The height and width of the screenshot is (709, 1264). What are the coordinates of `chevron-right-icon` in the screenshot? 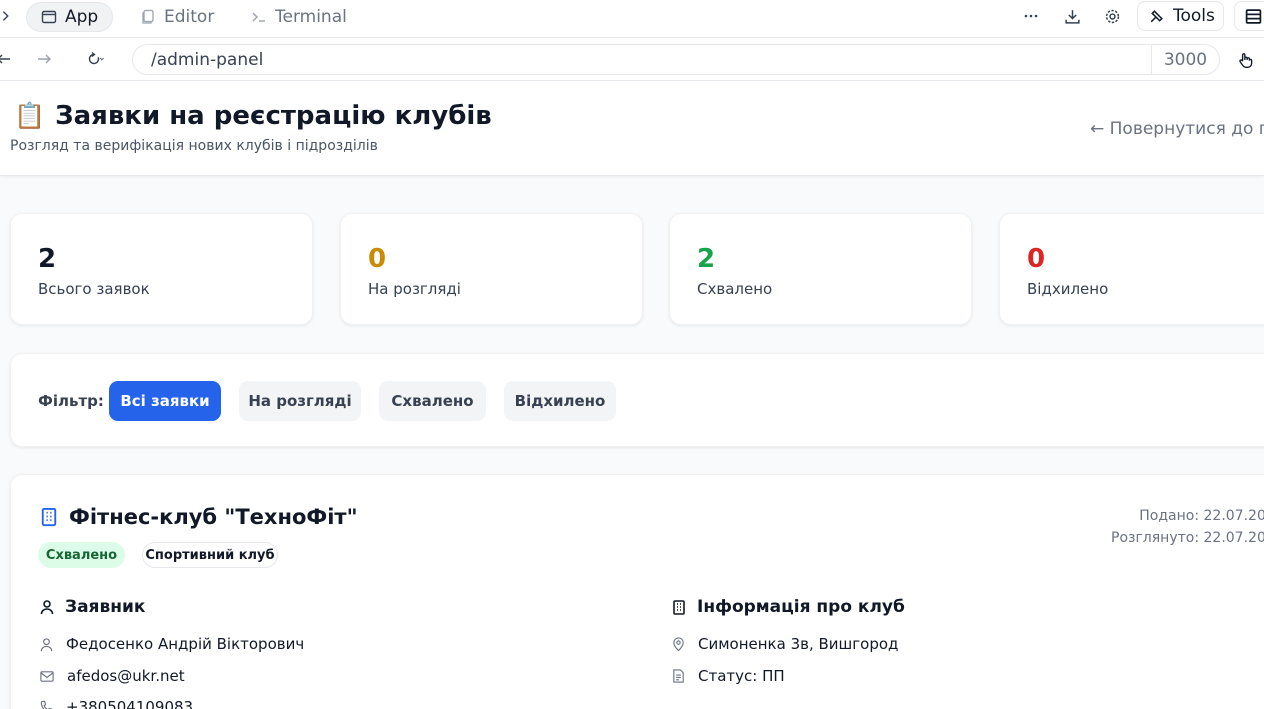 It's located at (9, 16).